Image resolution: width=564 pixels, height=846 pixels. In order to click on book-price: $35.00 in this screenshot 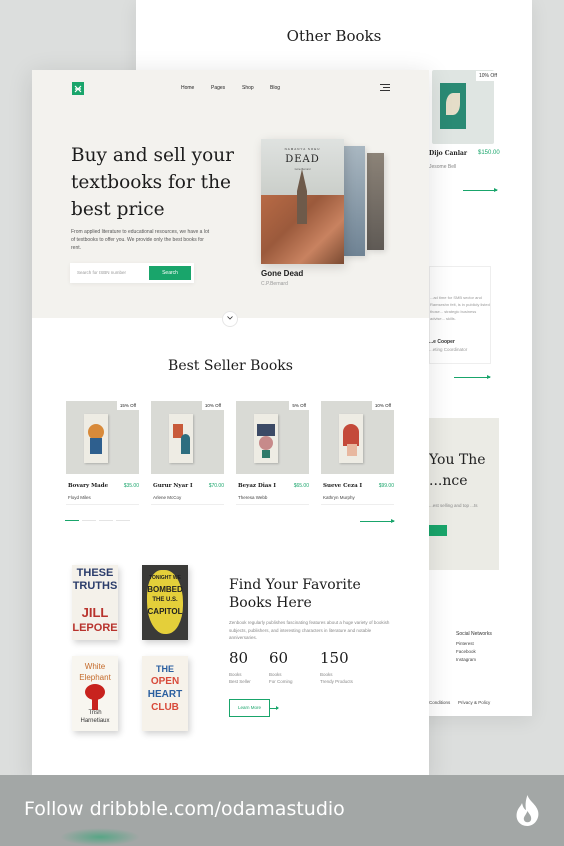, I will do `click(131, 486)`.